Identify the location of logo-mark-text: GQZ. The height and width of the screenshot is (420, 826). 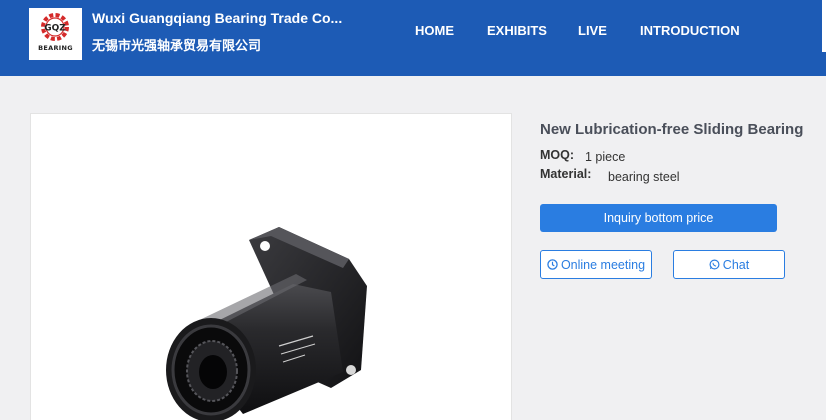
(55, 29).